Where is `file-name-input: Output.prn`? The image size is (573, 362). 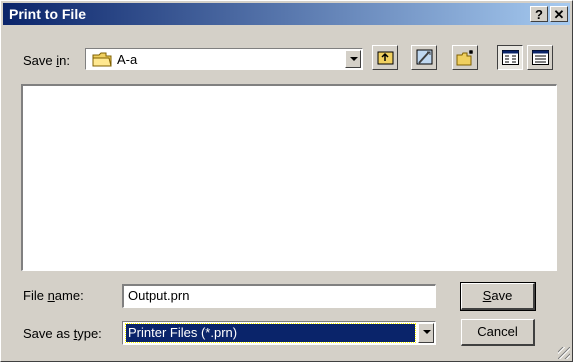 file-name-input: Output.prn is located at coordinates (279, 296).